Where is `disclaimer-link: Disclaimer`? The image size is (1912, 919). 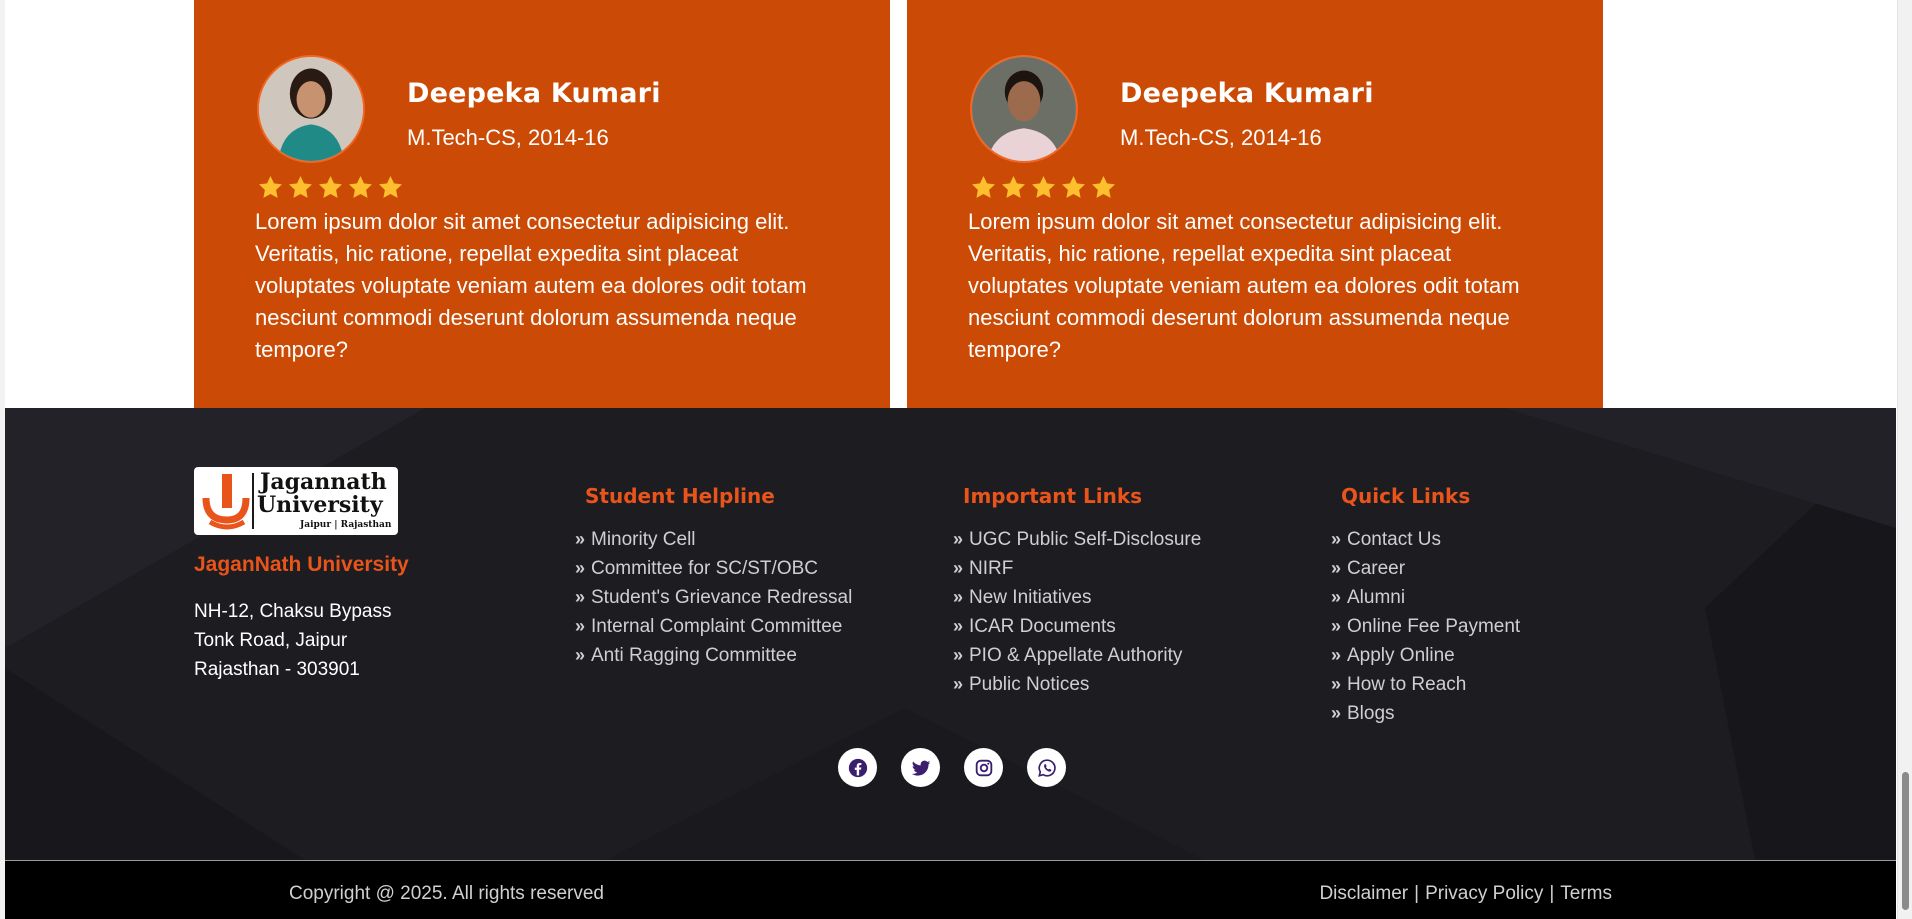 disclaimer-link: Disclaimer is located at coordinates (1363, 893).